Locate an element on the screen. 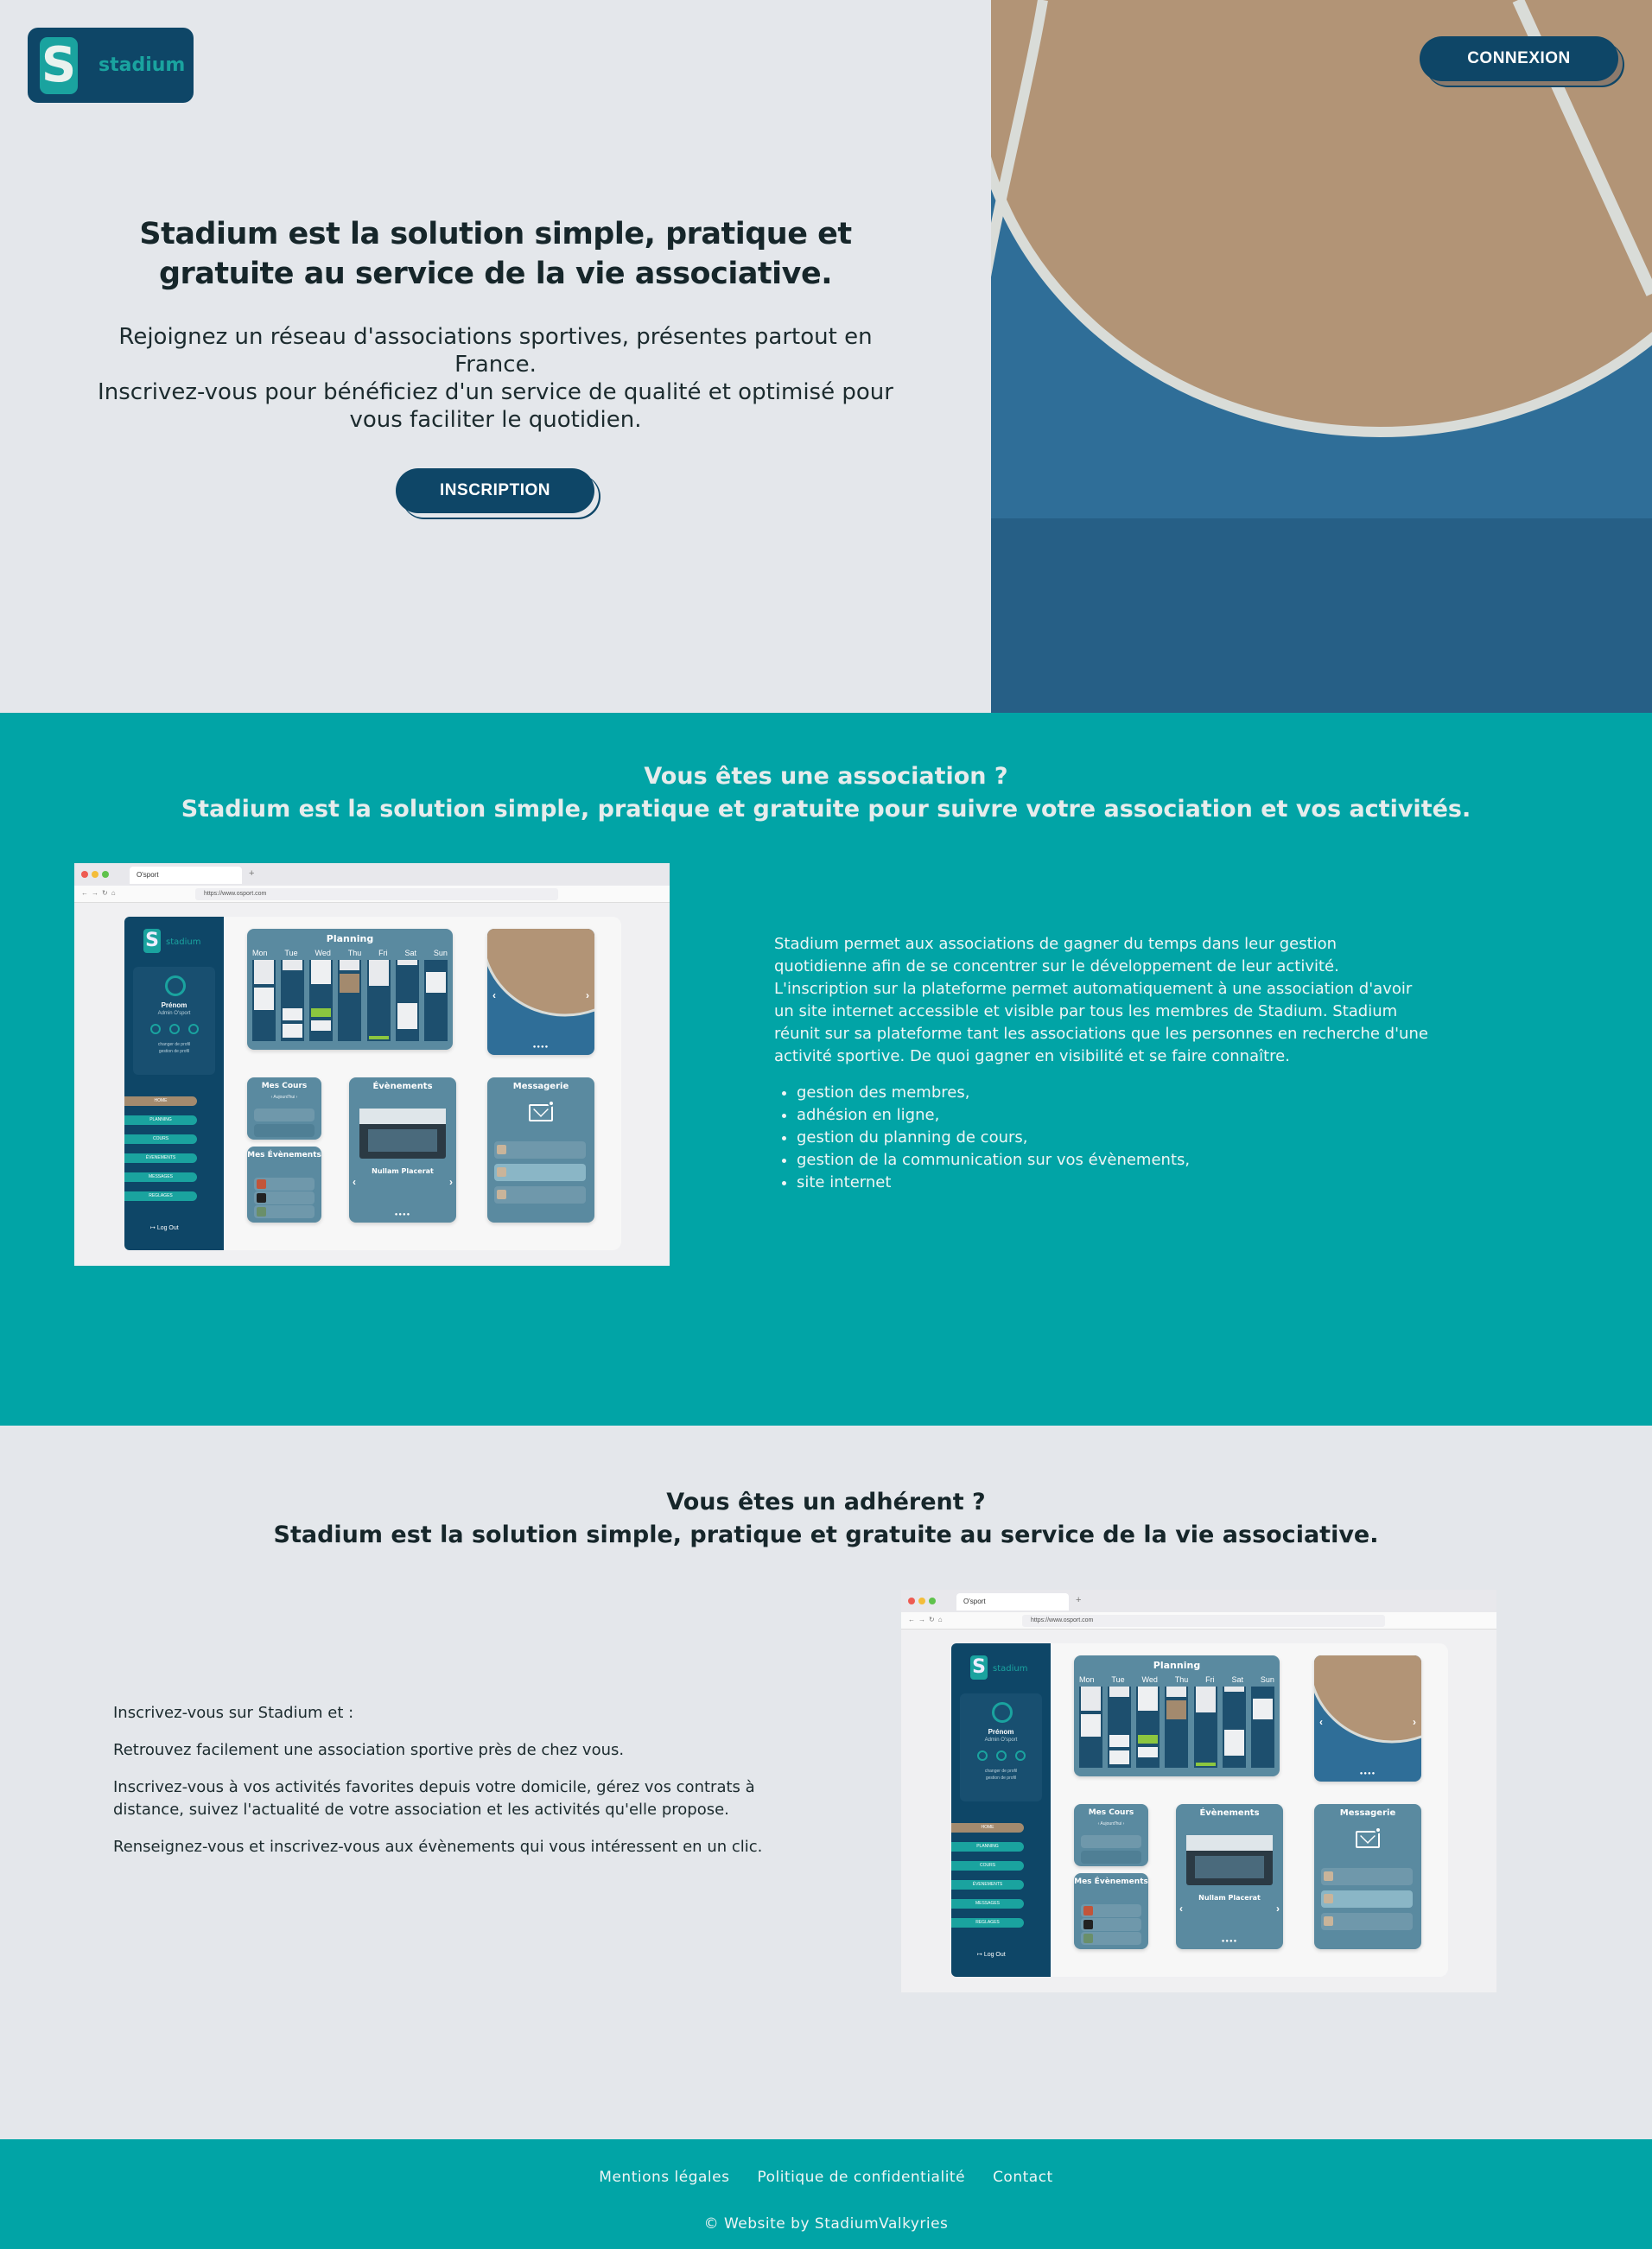 Image resolution: width=1652 pixels, height=2249 pixels. connexion-button: CONNEXION is located at coordinates (1519, 58).